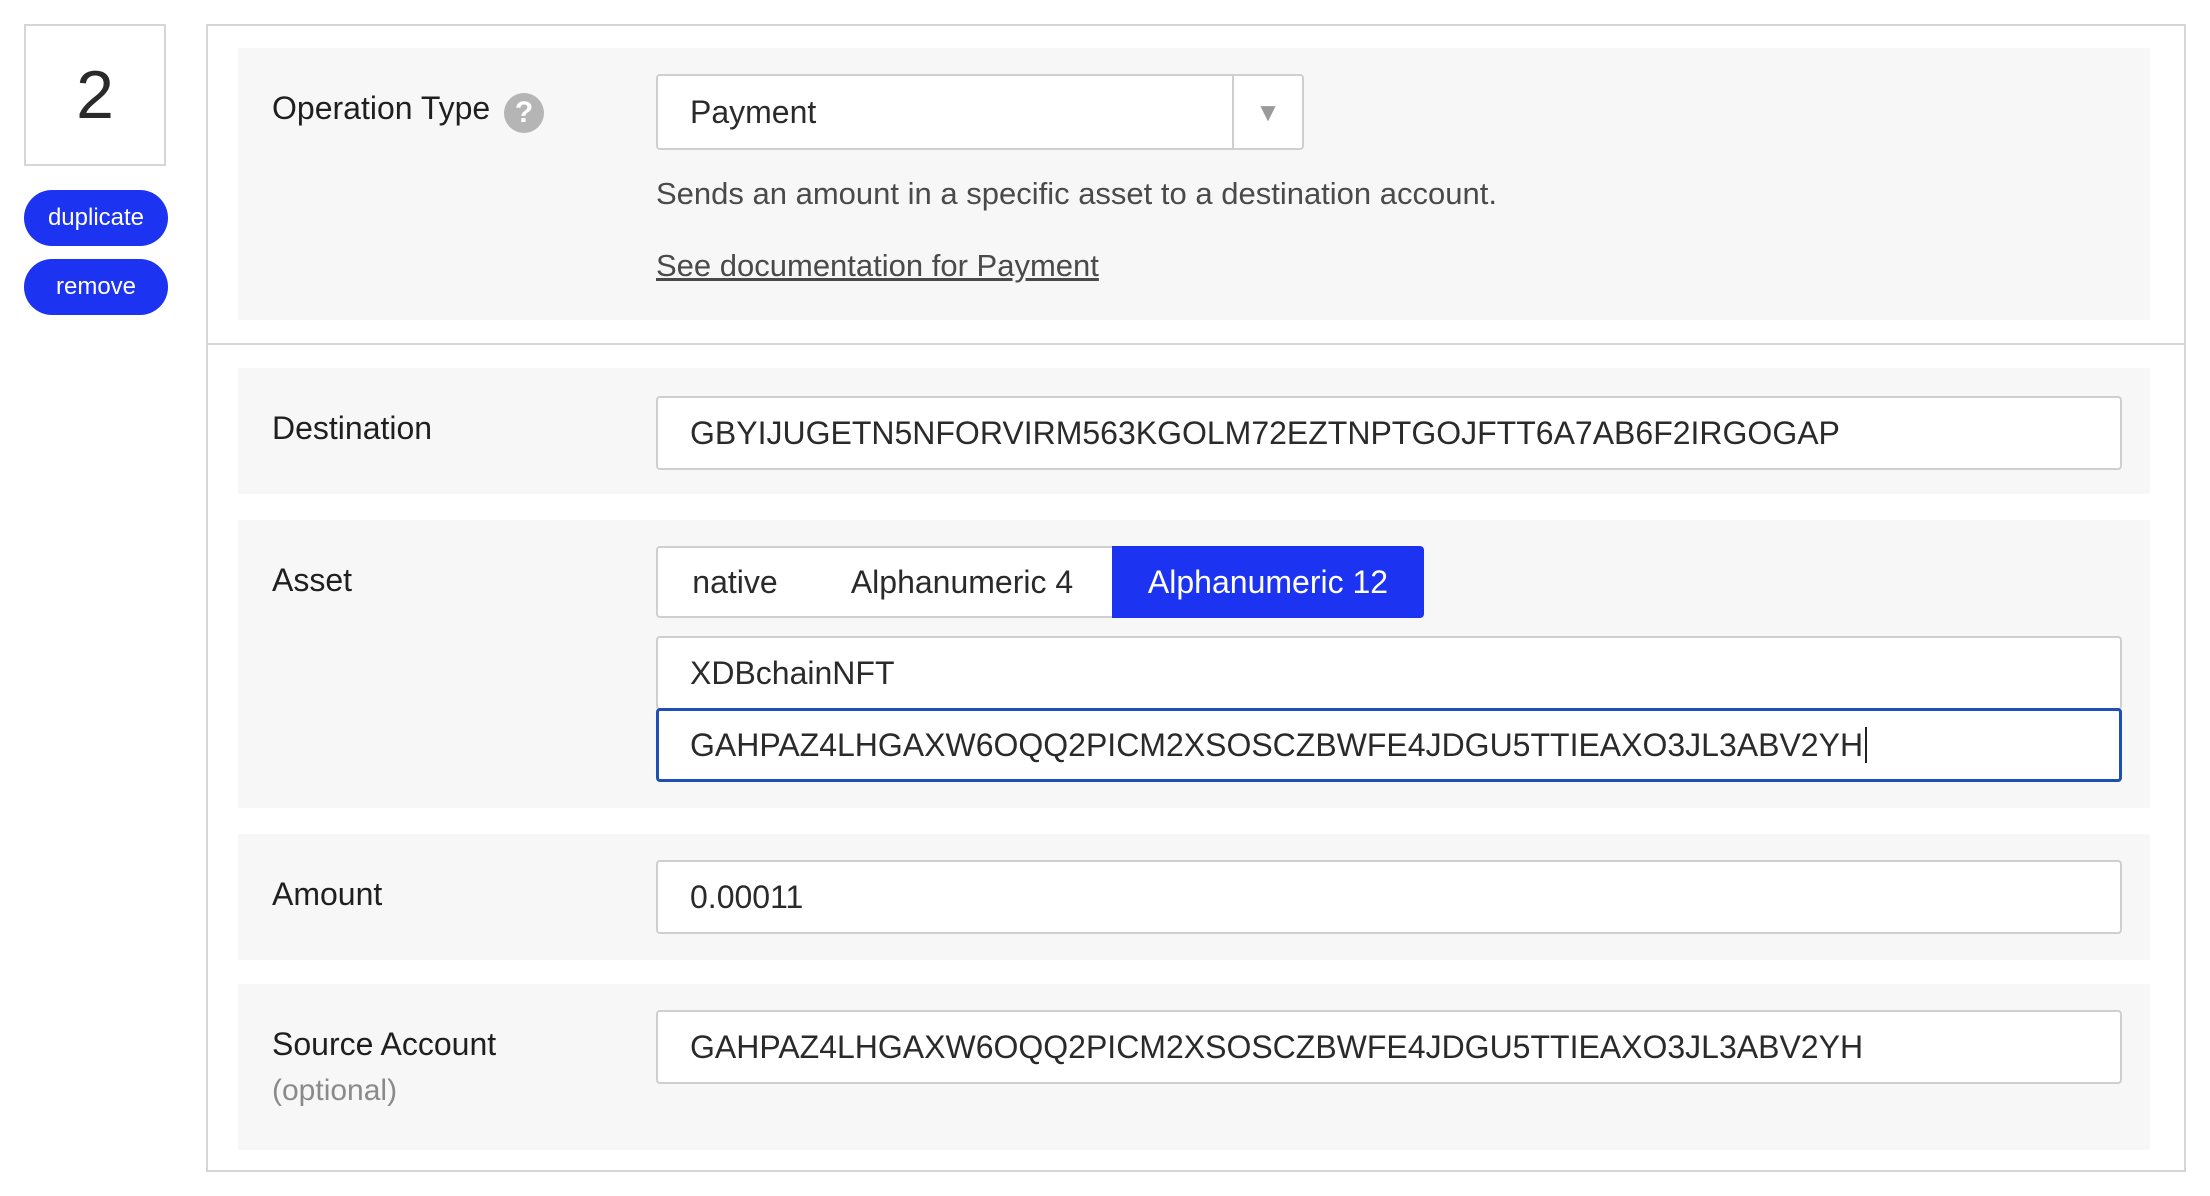 The width and height of the screenshot is (2210, 1196). What do you see at coordinates (877, 266) in the screenshot?
I see `documentation-link: See documentation for Payment` at bounding box center [877, 266].